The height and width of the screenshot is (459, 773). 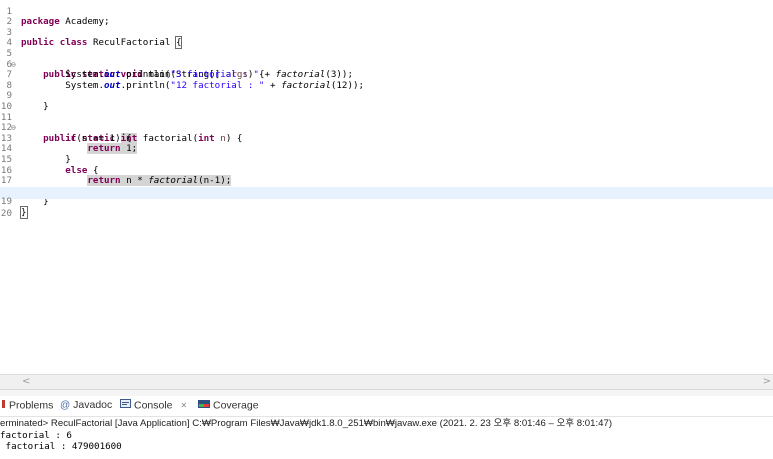 What do you see at coordinates (4, 405) in the screenshot?
I see `problems-icon` at bounding box center [4, 405].